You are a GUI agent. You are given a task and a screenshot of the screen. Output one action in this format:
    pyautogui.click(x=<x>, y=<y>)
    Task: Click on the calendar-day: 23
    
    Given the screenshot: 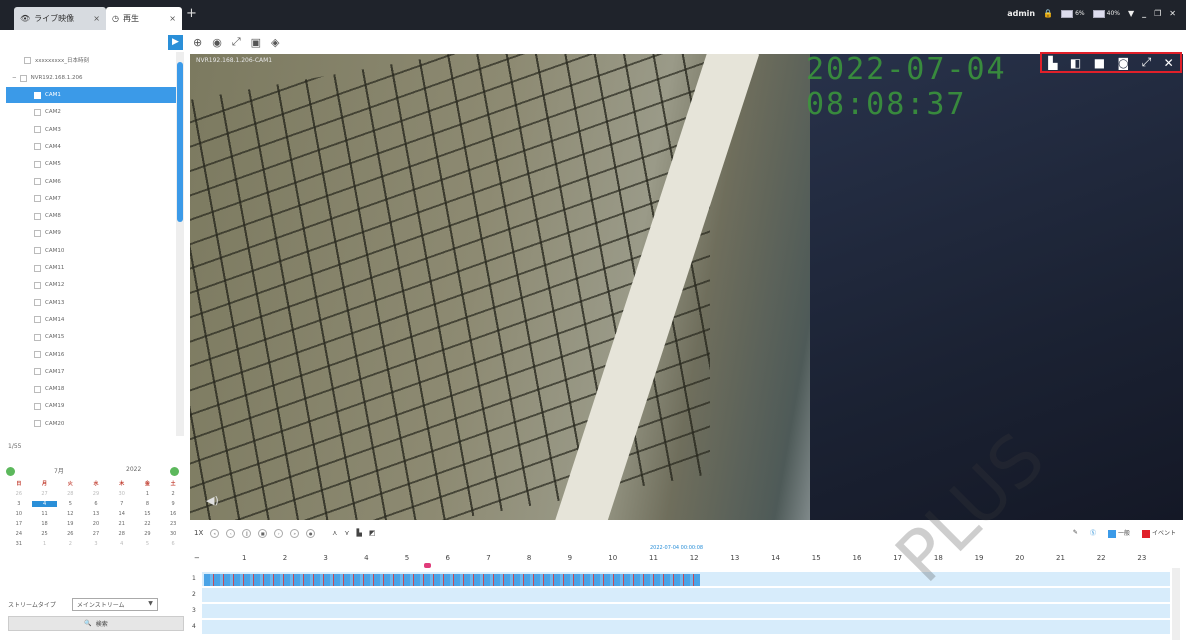 What is the action you would take?
    pyautogui.click(x=173, y=524)
    